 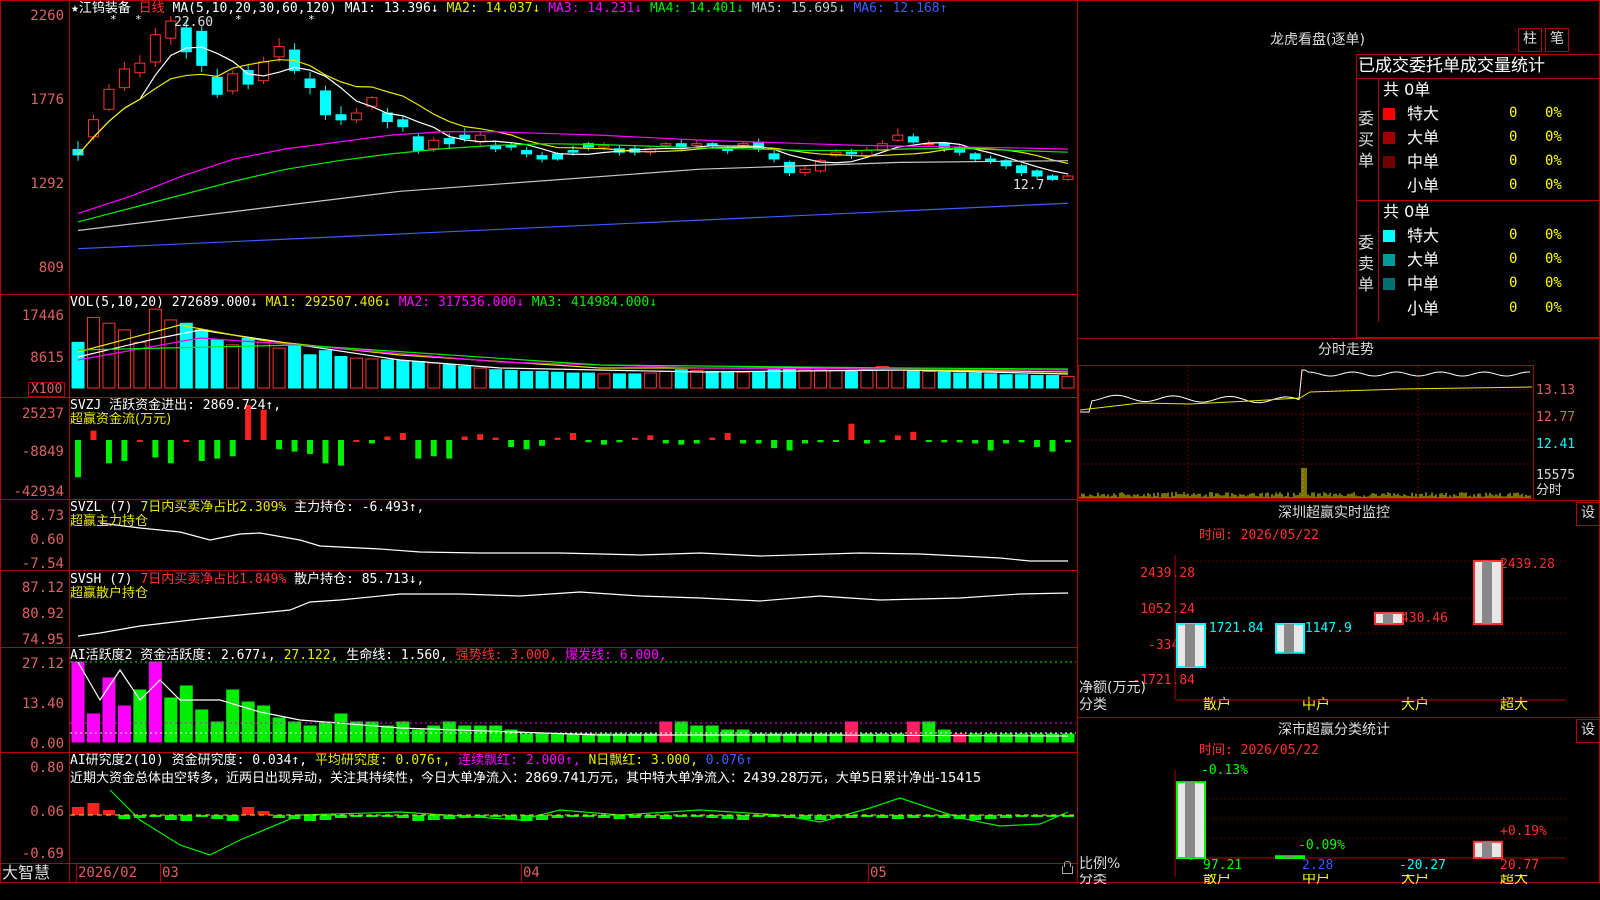 What do you see at coordinates (1067, 870) in the screenshot?
I see `lock-icon` at bounding box center [1067, 870].